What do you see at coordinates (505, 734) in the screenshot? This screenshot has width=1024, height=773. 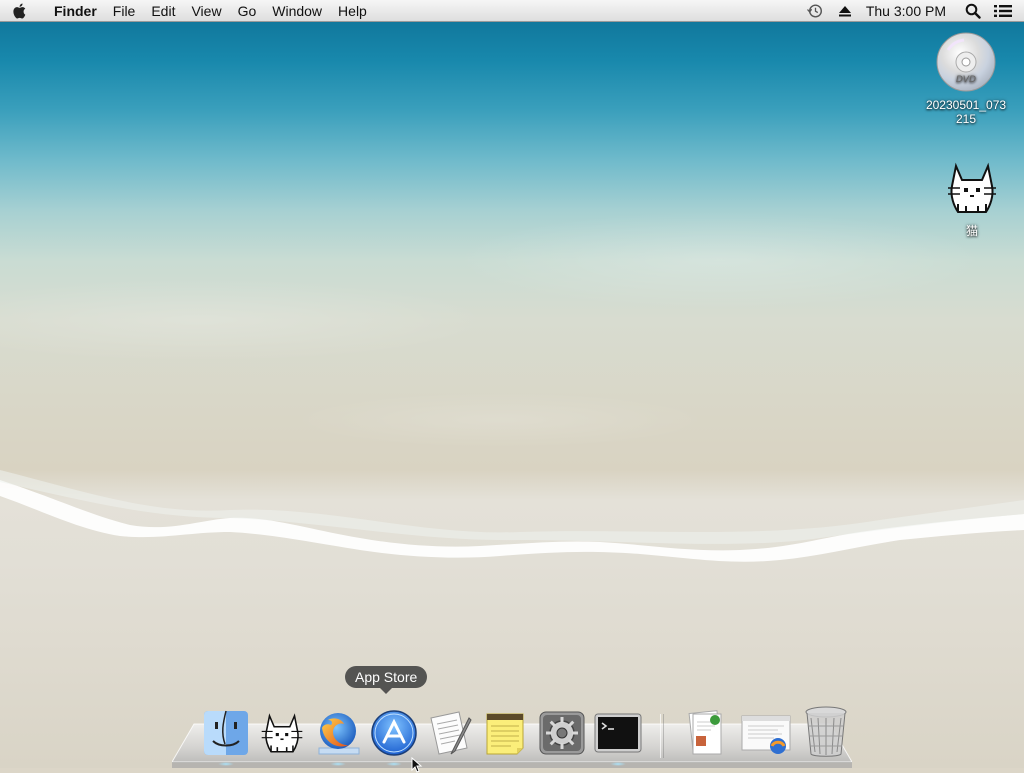 I see `stickies-icon` at bounding box center [505, 734].